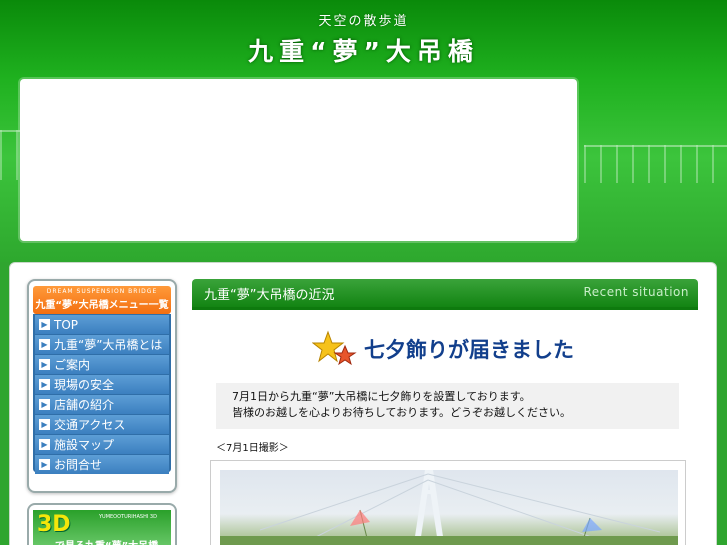 The width and height of the screenshot is (727, 545). What do you see at coordinates (84, 385) in the screenshot?
I see `menu-item-label: 現場の安全` at bounding box center [84, 385].